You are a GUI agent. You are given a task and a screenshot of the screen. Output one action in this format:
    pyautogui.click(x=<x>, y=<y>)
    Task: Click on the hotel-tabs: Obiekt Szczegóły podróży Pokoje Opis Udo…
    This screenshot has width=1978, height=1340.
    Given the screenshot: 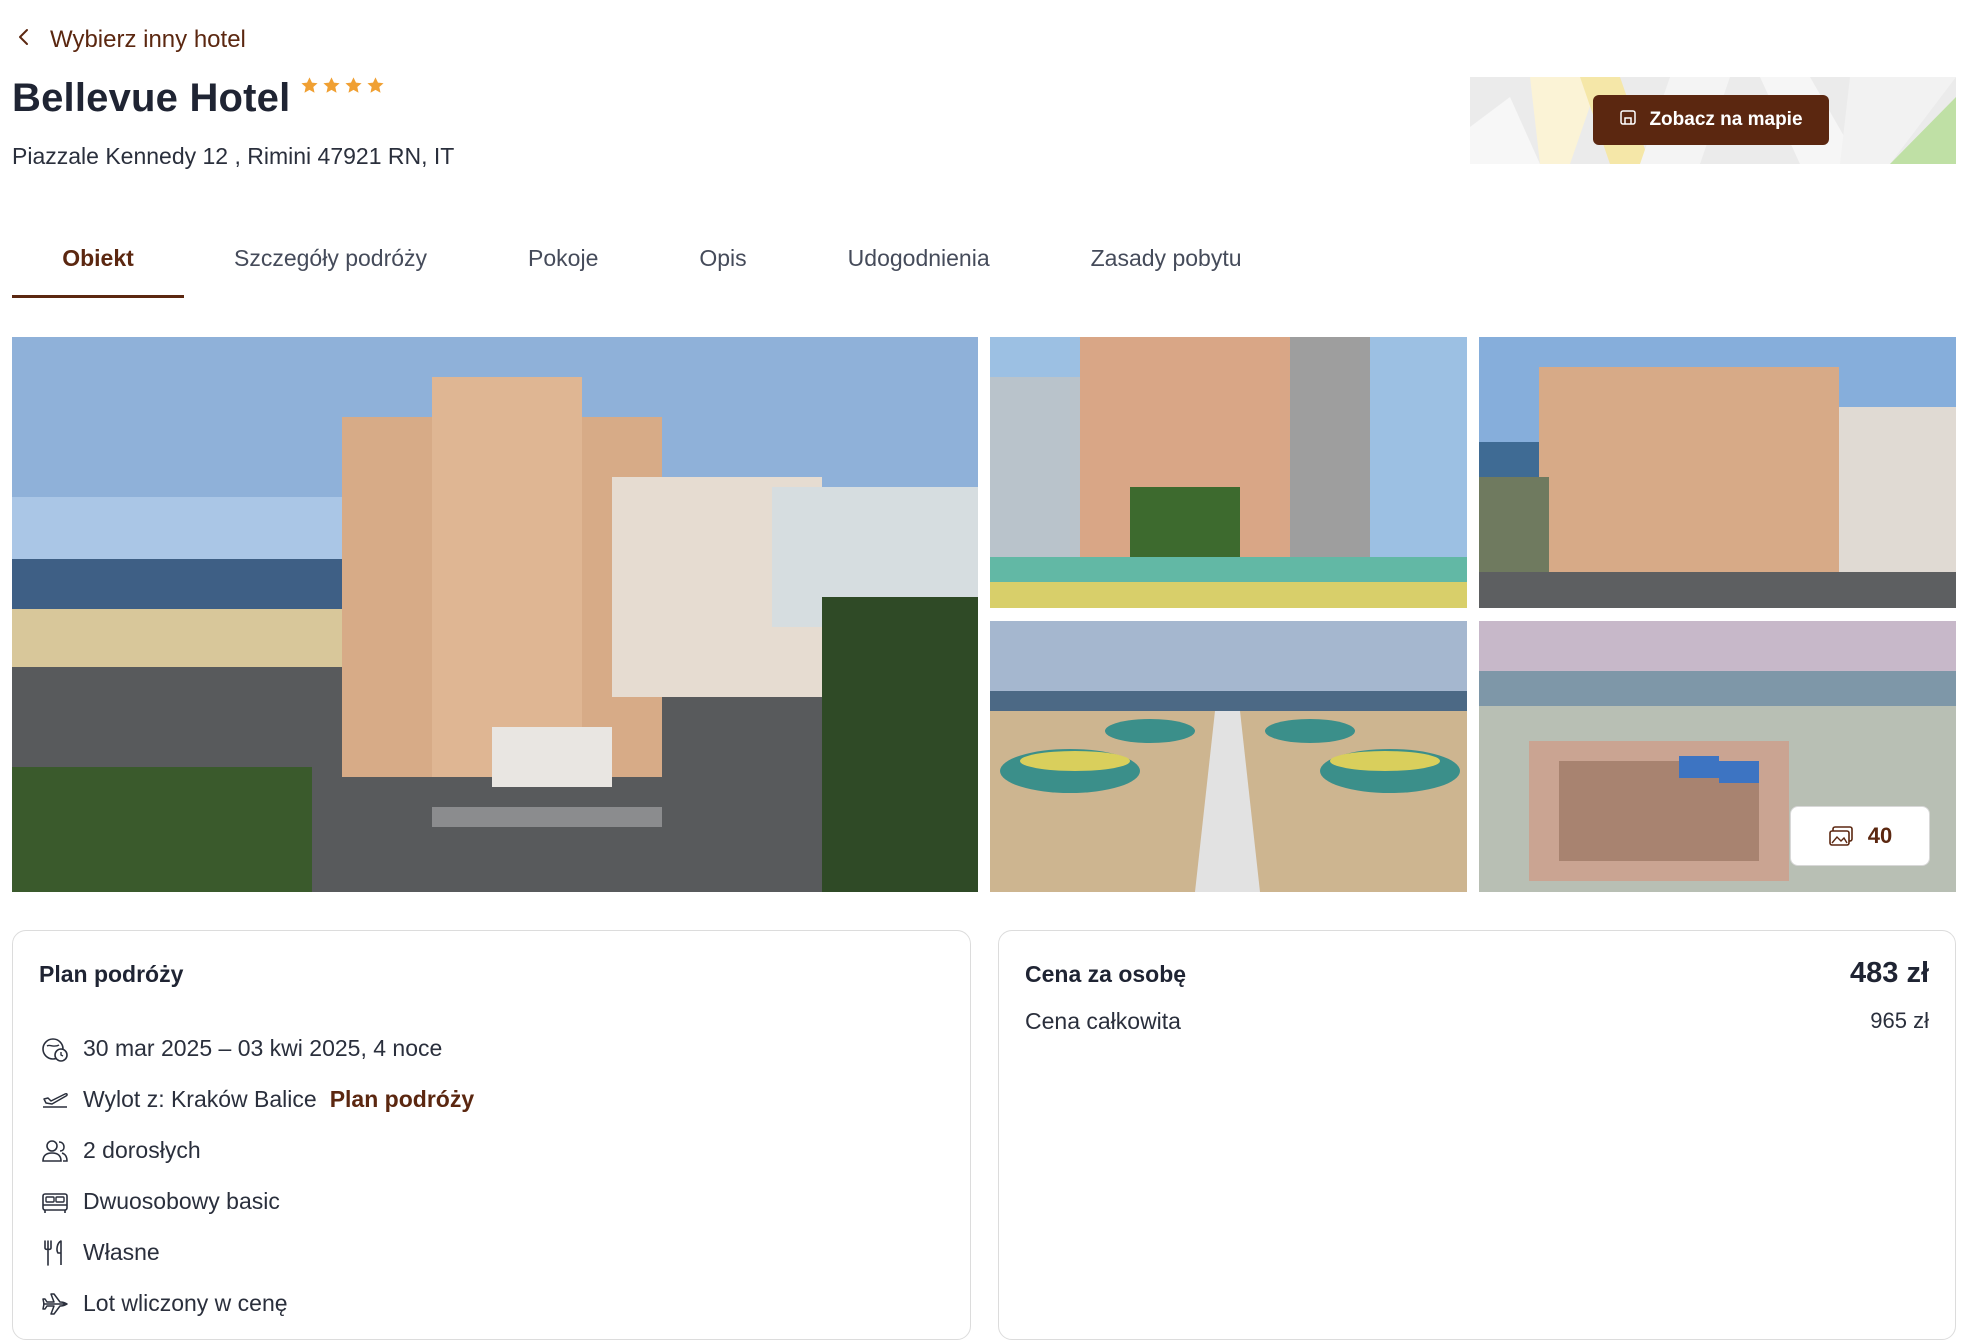 What is the action you would take?
    pyautogui.click(x=627, y=263)
    